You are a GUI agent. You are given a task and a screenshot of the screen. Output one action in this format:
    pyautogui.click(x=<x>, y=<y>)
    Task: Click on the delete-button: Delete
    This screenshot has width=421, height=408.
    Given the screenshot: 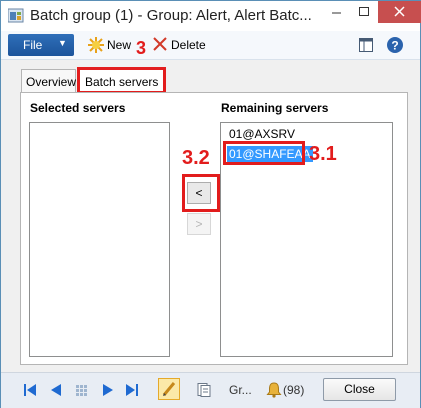 What is the action you would take?
    pyautogui.click(x=182, y=45)
    